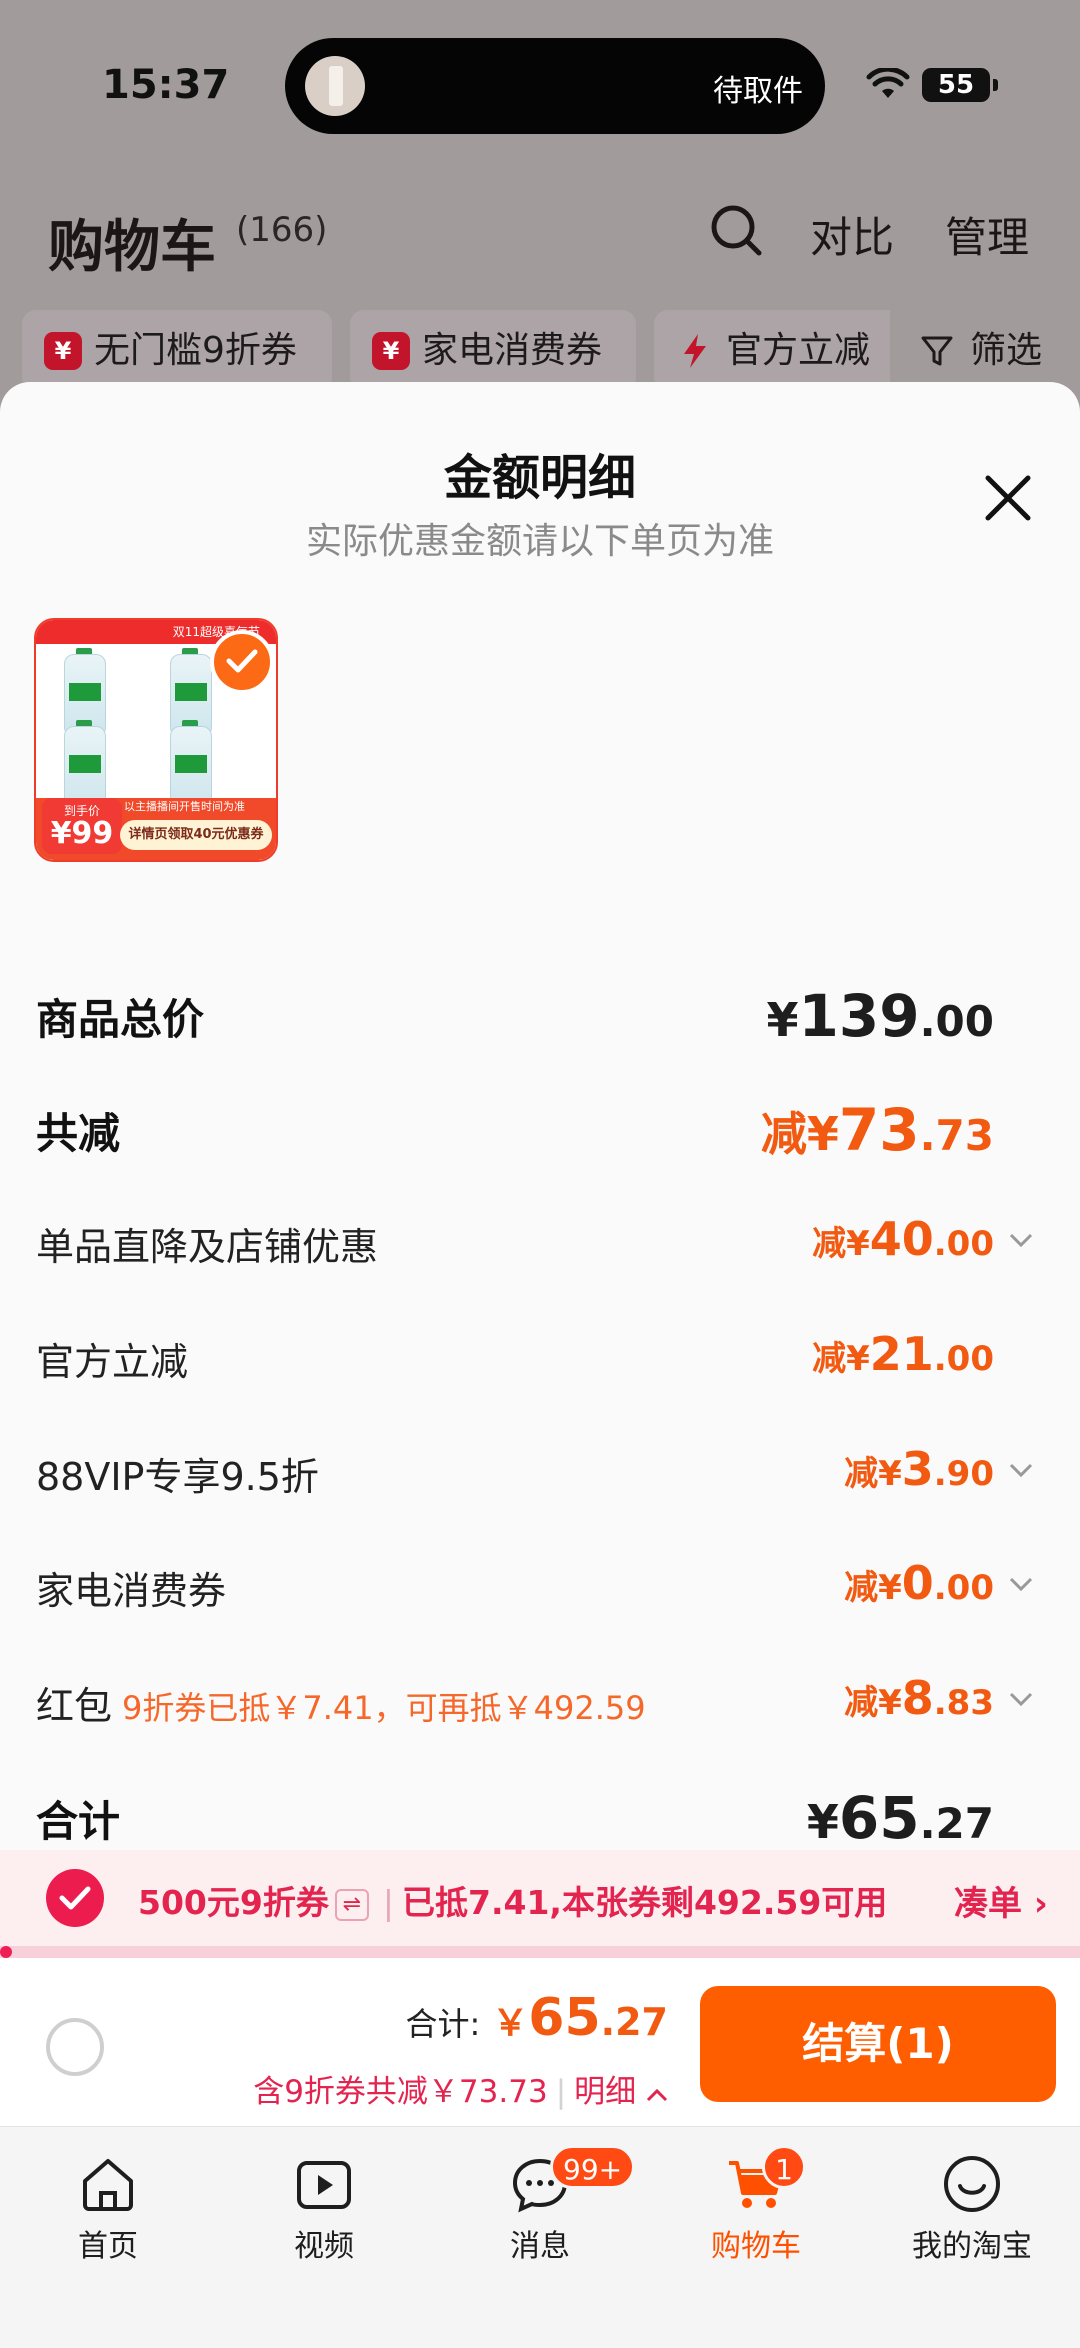  Describe the element at coordinates (82, 826) in the screenshot. I see `price-badge: 到手价 ¥99` at that location.